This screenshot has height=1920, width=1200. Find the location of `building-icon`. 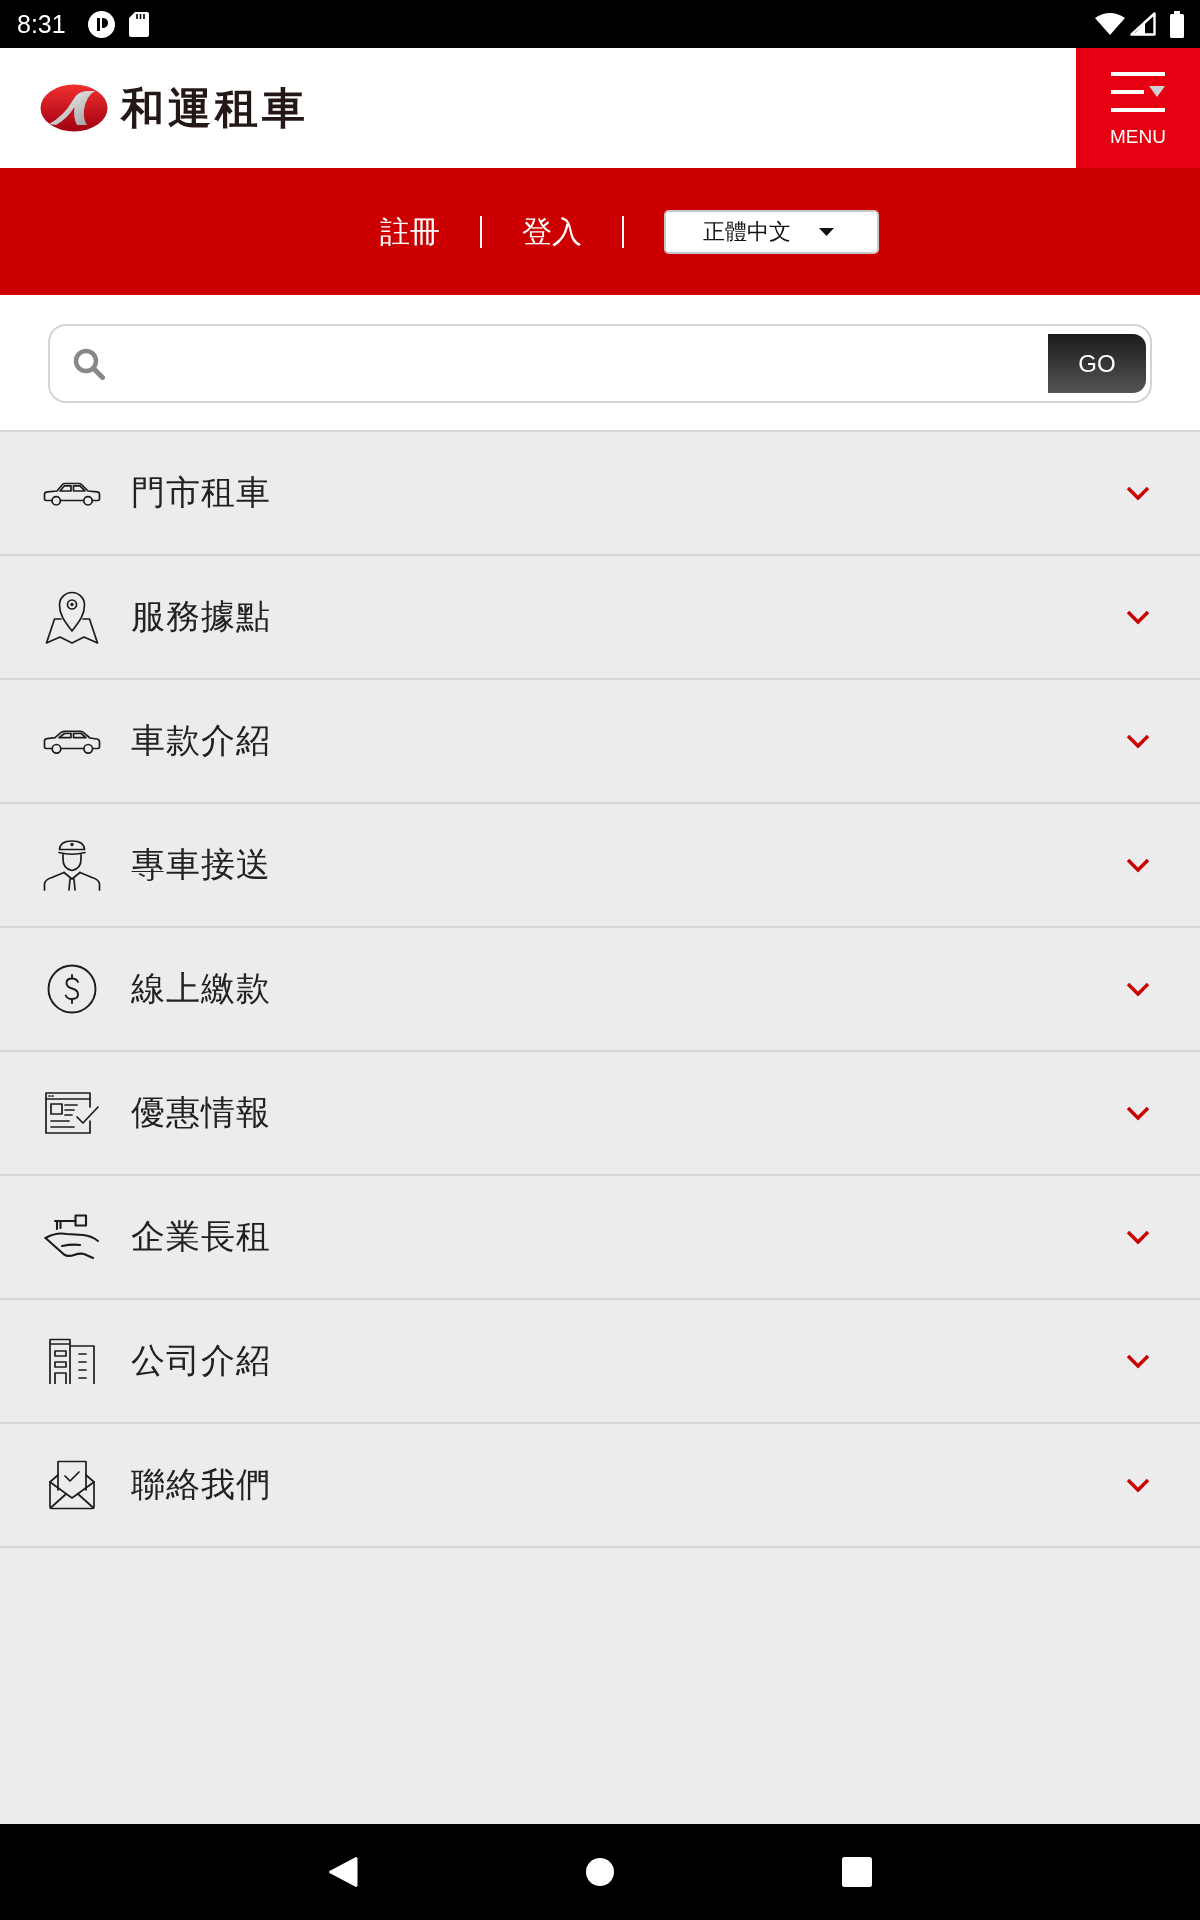

building-icon is located at coordinates (72, 1361).